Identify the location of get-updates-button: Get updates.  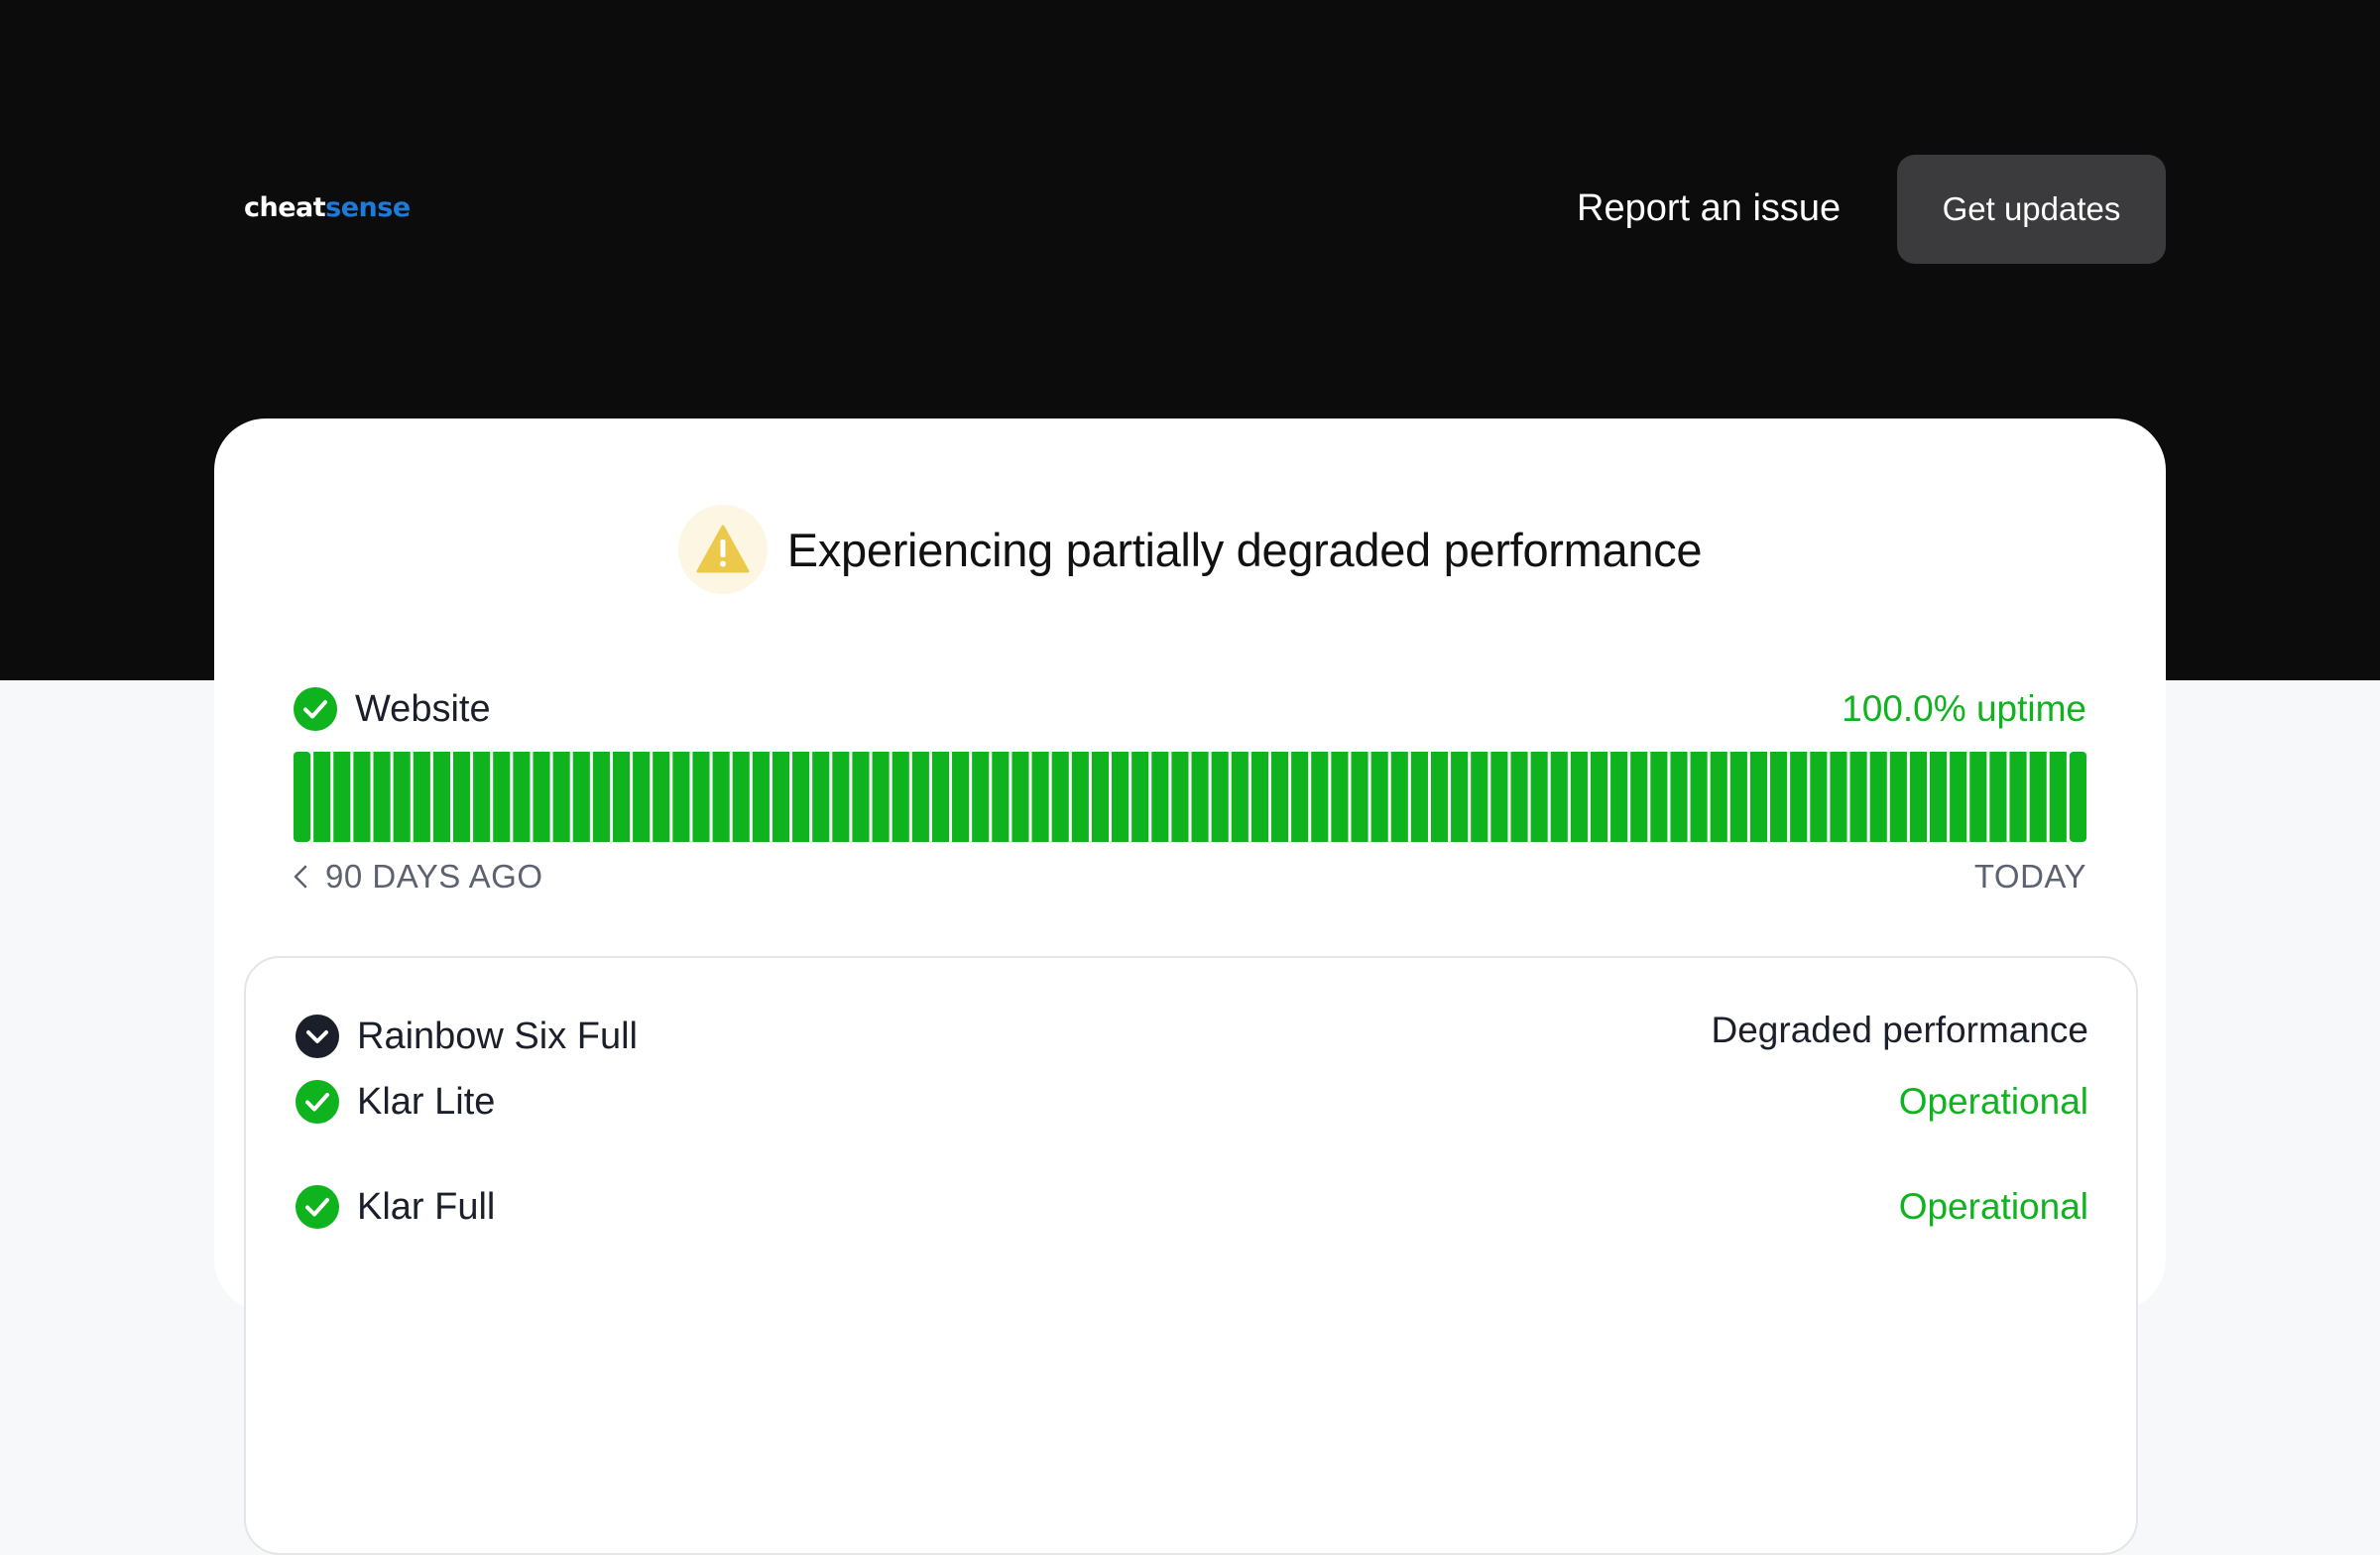
(2031, 209).